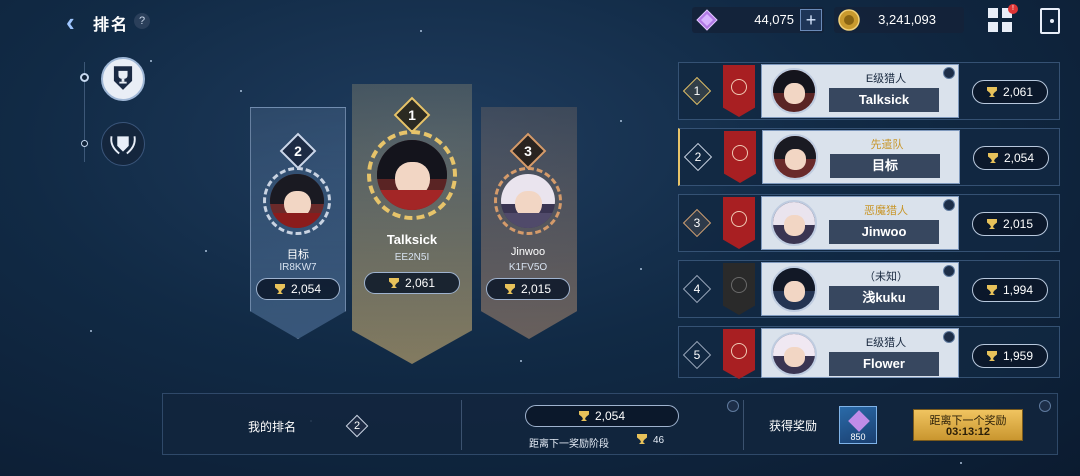 Image resolution: width=1080 pixels, height=476 pixels. I want to click on player-name: Flower, so click(884, 364).